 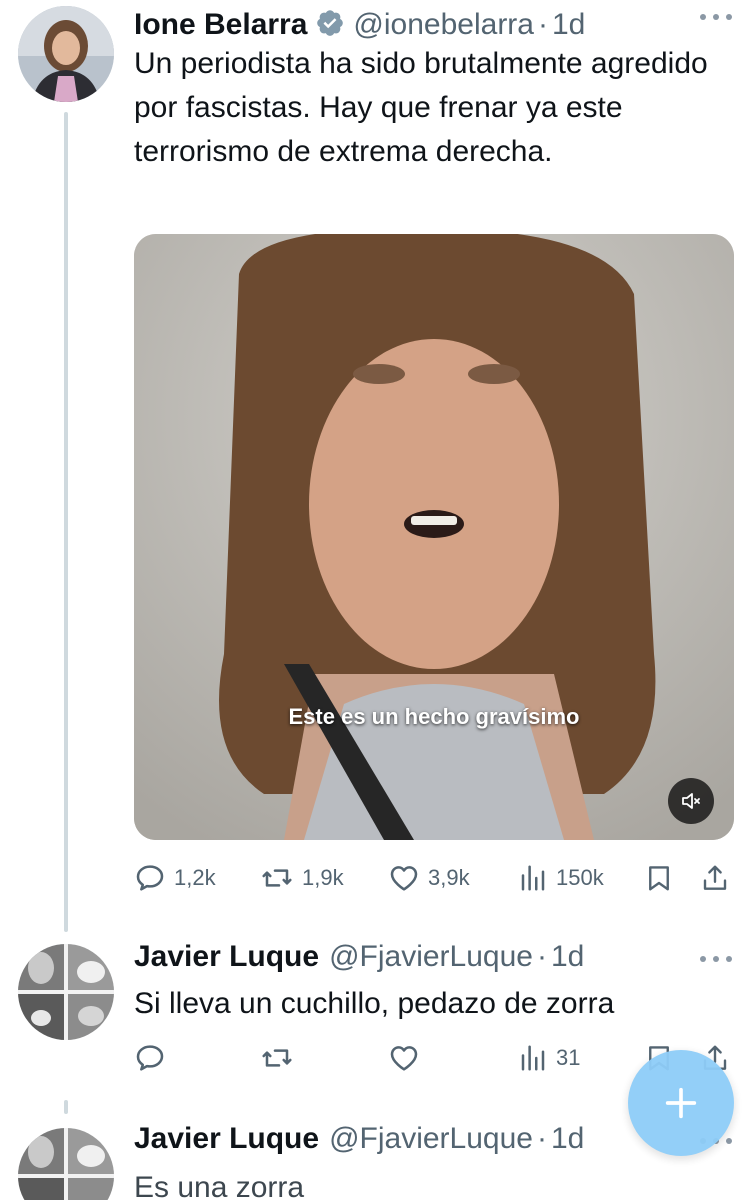 I want to click on reply-count: 1,2k, so click(x=195, y=877).